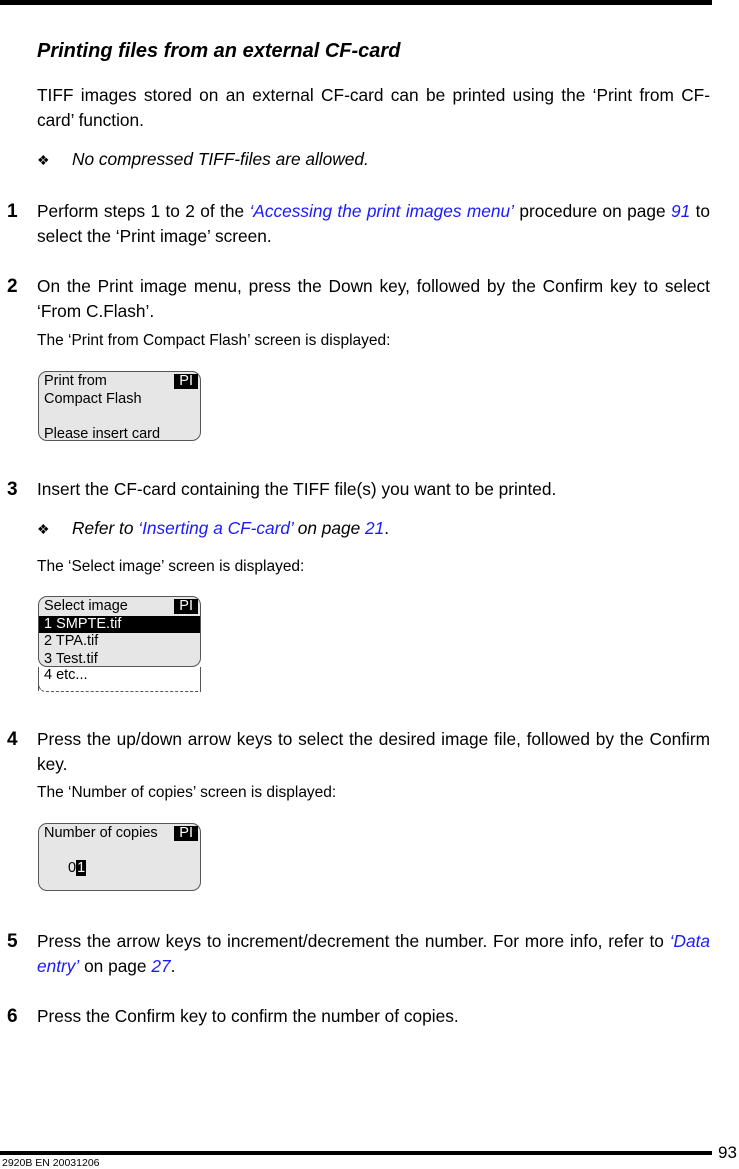 This screenshot has width=739, height=1169. Describe the element at coordinates (119, 624) in the screenshot. I see `lcd-item-selected: 1 SMPTE.tif` at that location.